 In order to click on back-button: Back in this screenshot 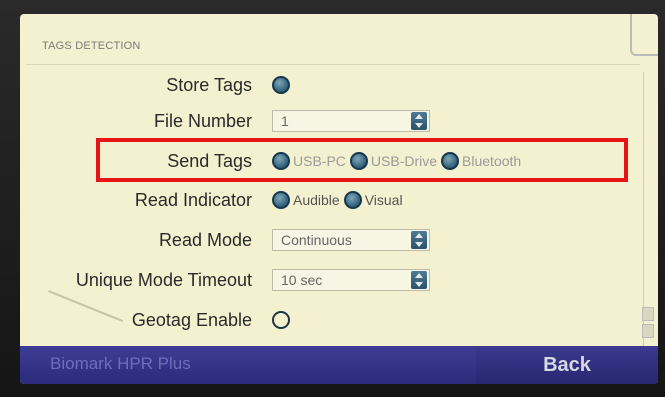, I will do `click(567, 365)`.